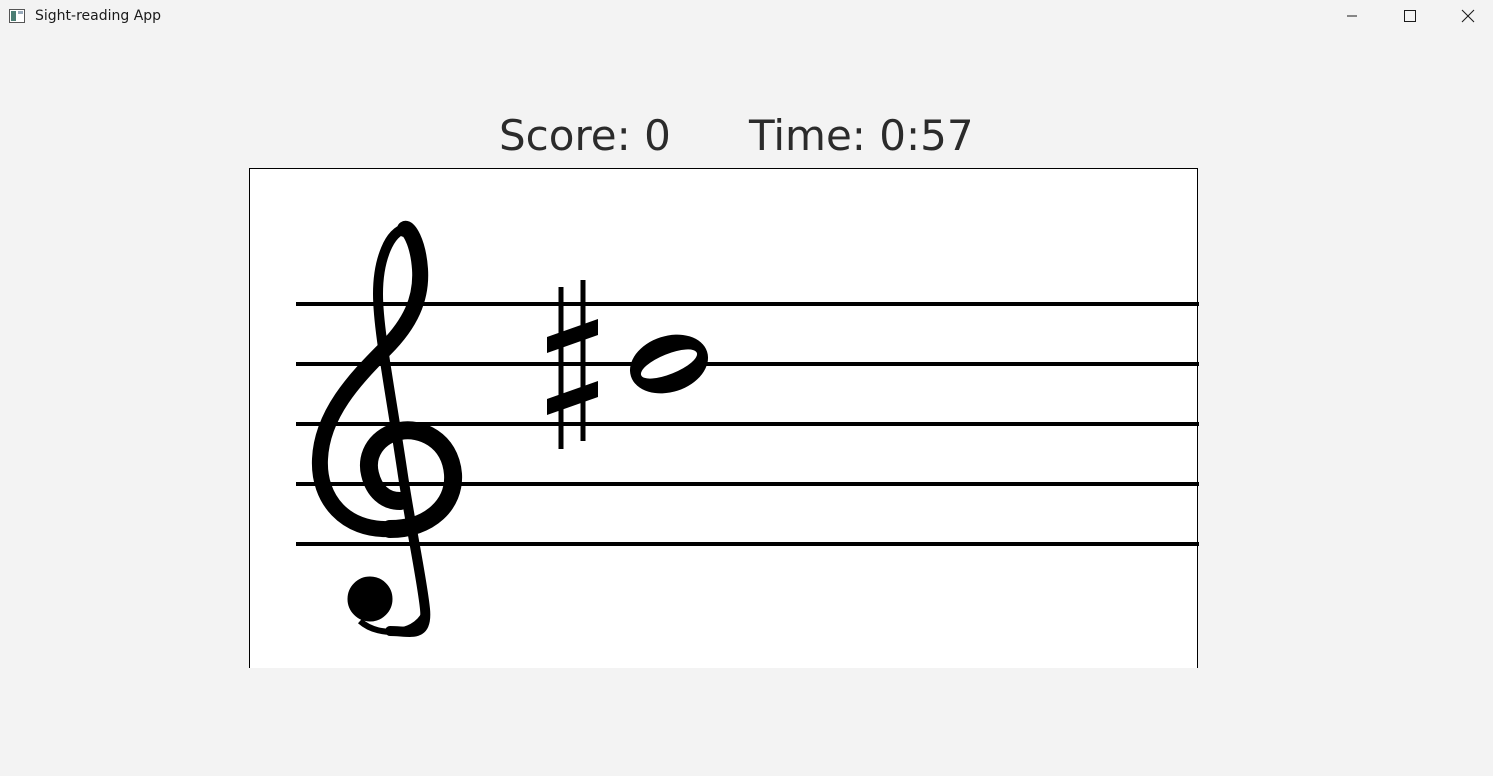  I want to click on close-icon, so click(1468, 16).